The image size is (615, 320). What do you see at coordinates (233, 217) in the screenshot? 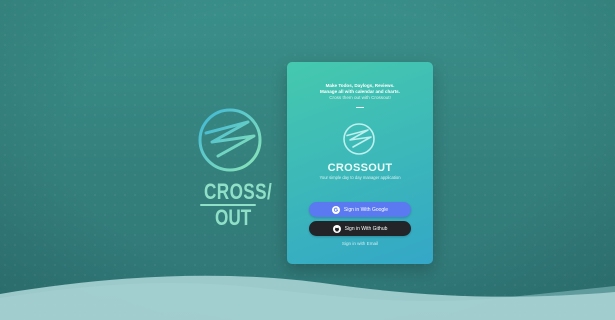
I see `brand-wordmark-bottom: OUT` at bounding box center [233, 217].